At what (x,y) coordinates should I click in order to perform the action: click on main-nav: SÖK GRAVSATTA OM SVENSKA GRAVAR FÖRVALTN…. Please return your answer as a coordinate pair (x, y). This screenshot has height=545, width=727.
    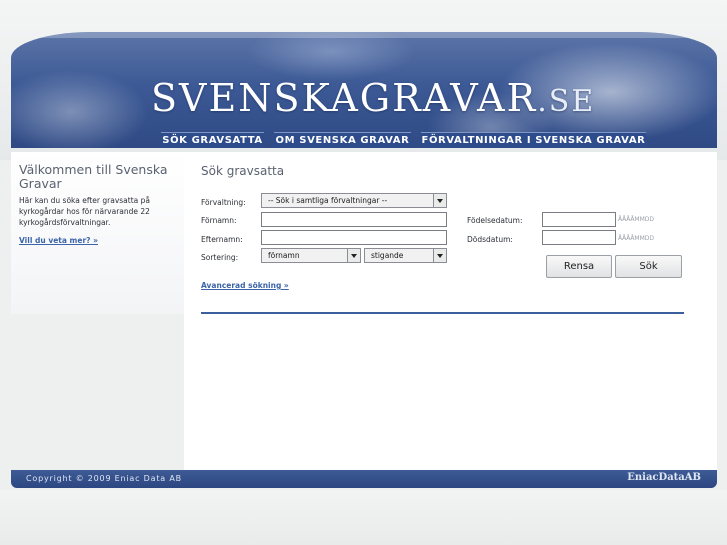
    Looking at the image, I should click on (364, 140).